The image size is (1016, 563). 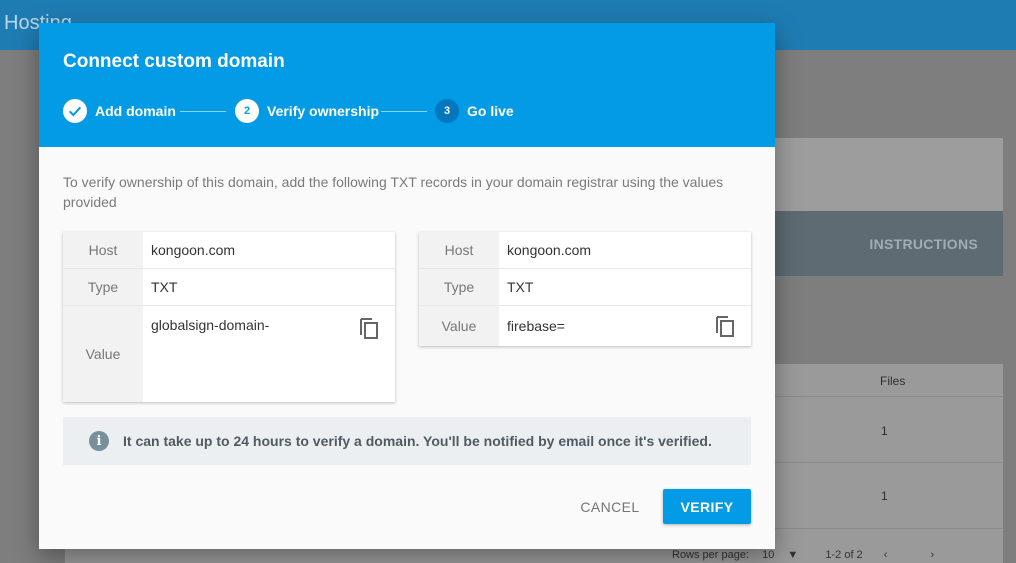 I want to click on info-icon: i, so click(x=99, y=441).